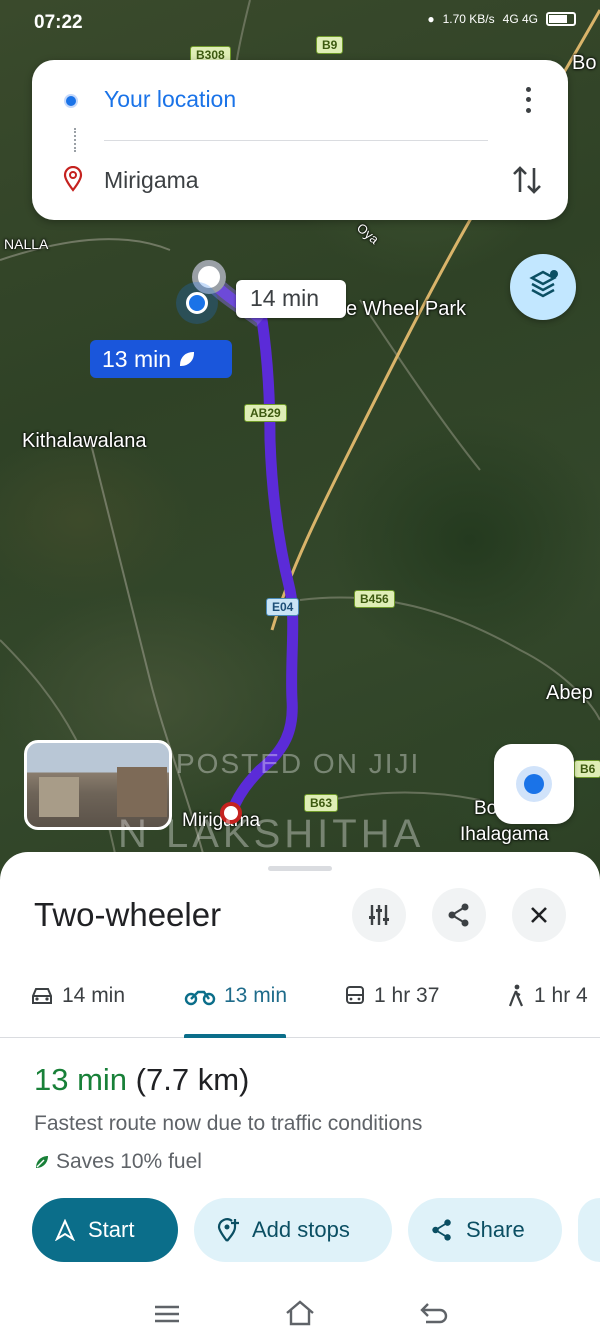  I want to click on tab-walking-label: 1 hr 4, so click(561, 995).